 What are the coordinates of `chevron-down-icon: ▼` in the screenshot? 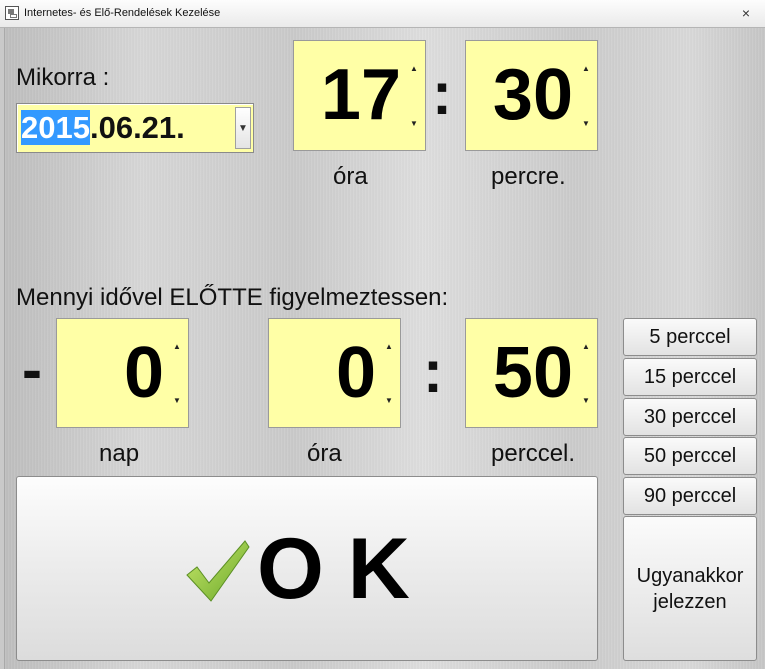 It's located at (243, 128).